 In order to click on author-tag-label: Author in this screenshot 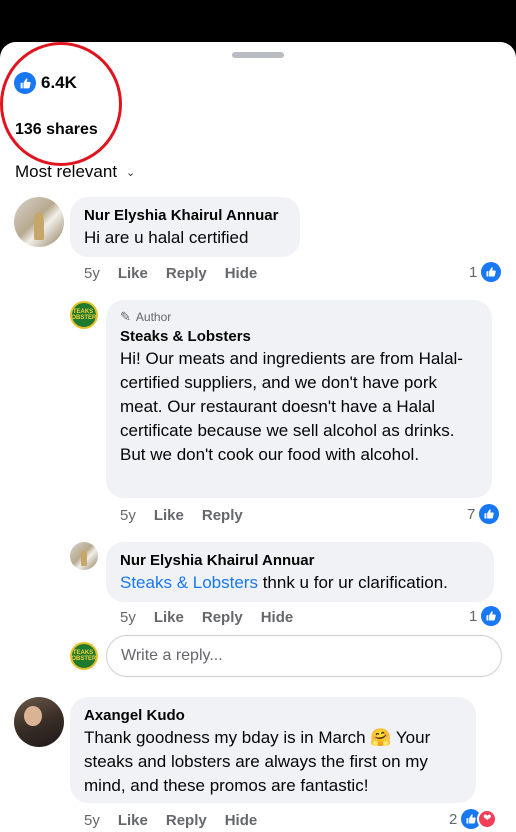, I will do `click(153, 317)`.